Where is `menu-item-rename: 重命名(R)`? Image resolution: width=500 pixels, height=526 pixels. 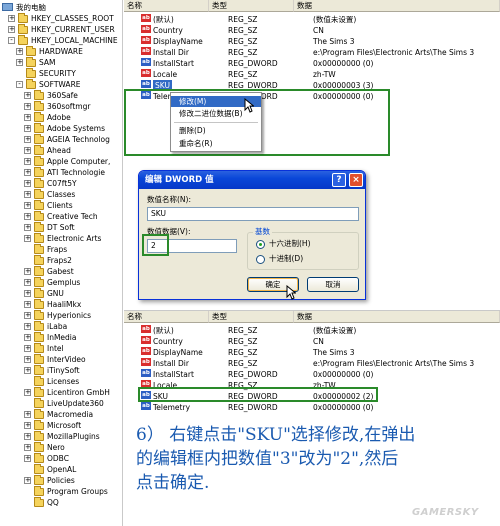 menu-item-rename: 重命名(R) is located at coordinates (216, 143).